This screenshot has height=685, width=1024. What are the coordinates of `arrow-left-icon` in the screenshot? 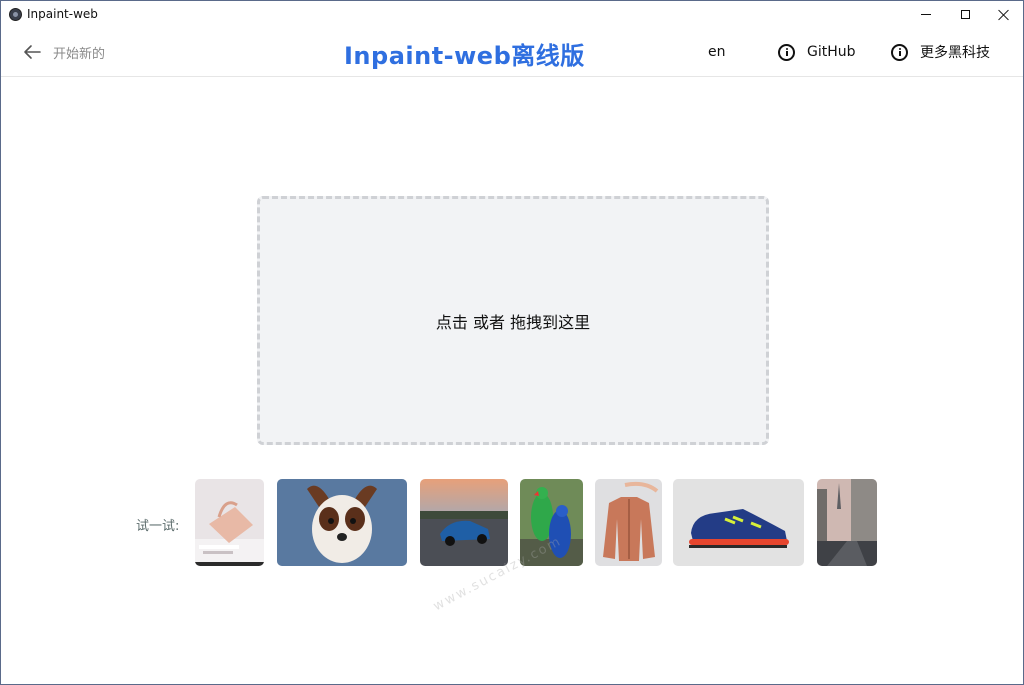 It's located at (32, 52).